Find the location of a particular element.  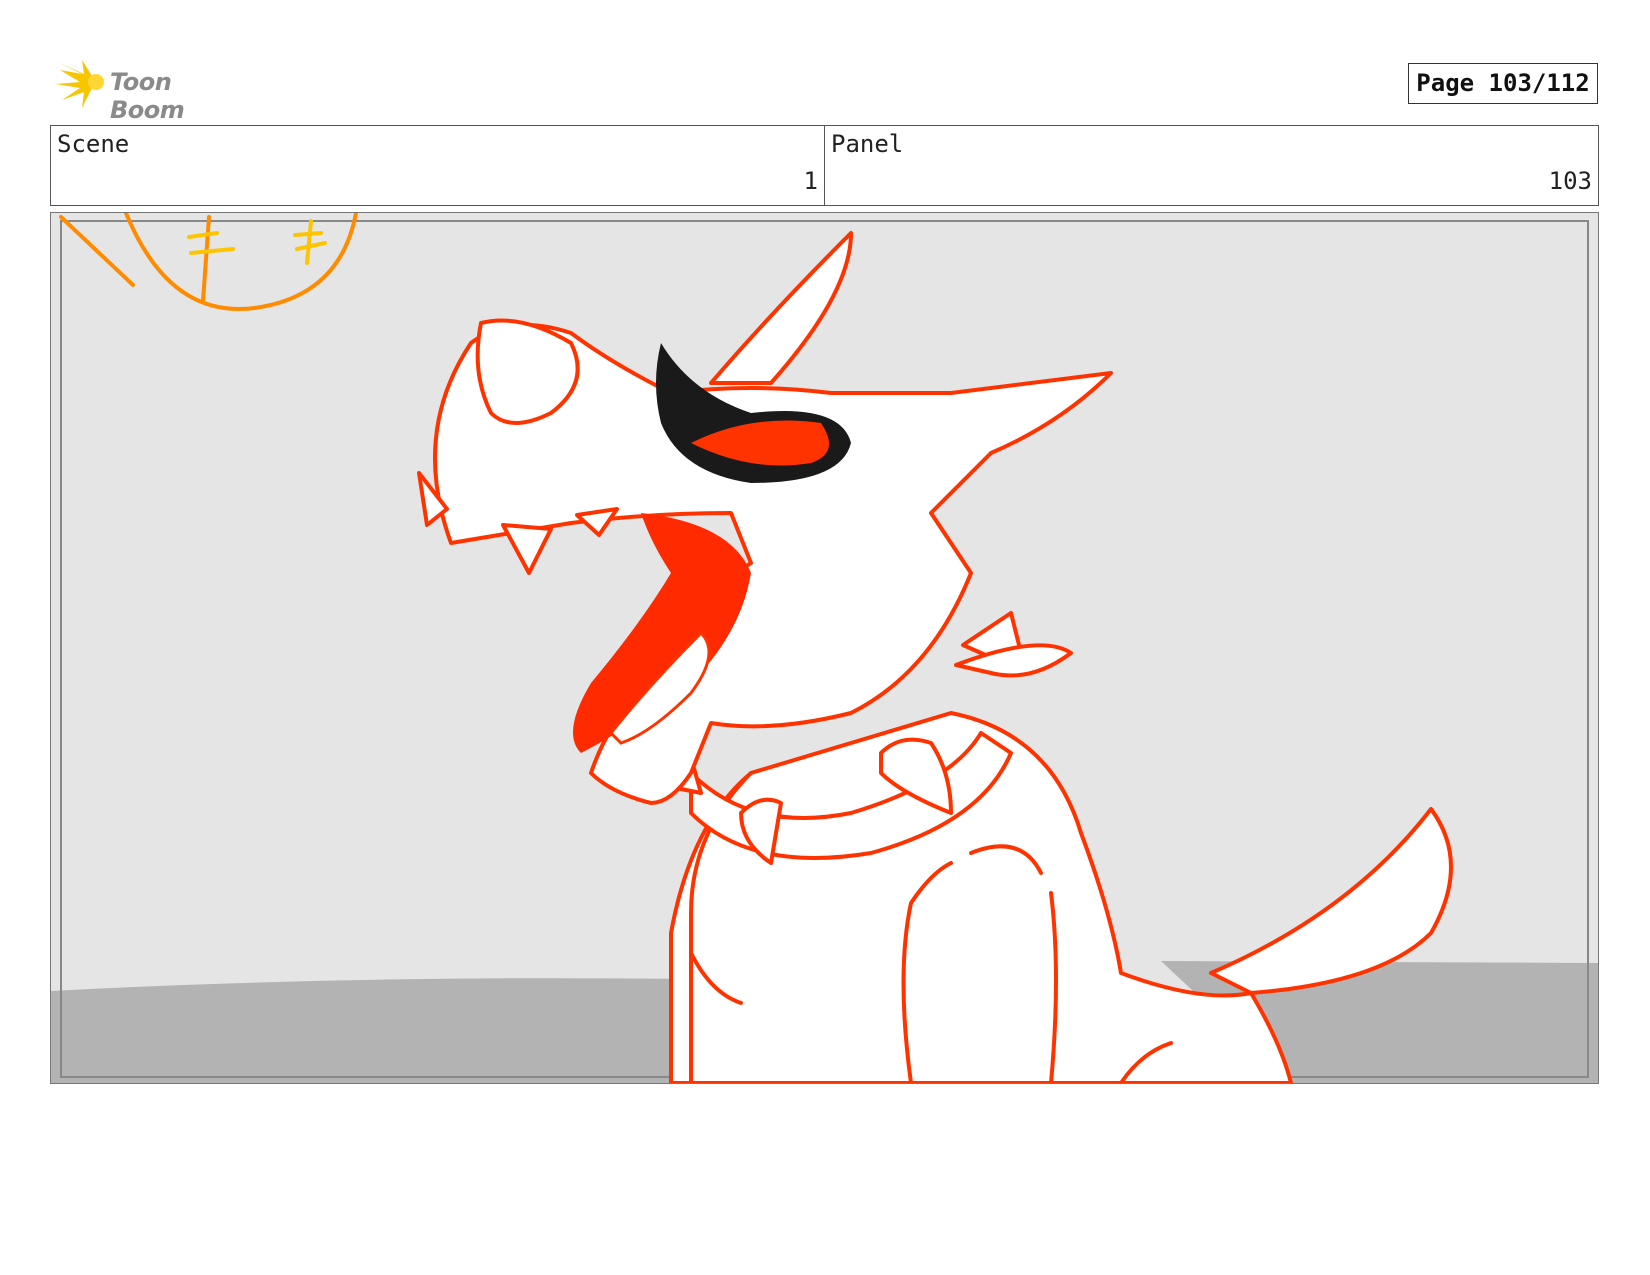

page-indicator: Page 103/112 is located at coordinates (1503, 83).